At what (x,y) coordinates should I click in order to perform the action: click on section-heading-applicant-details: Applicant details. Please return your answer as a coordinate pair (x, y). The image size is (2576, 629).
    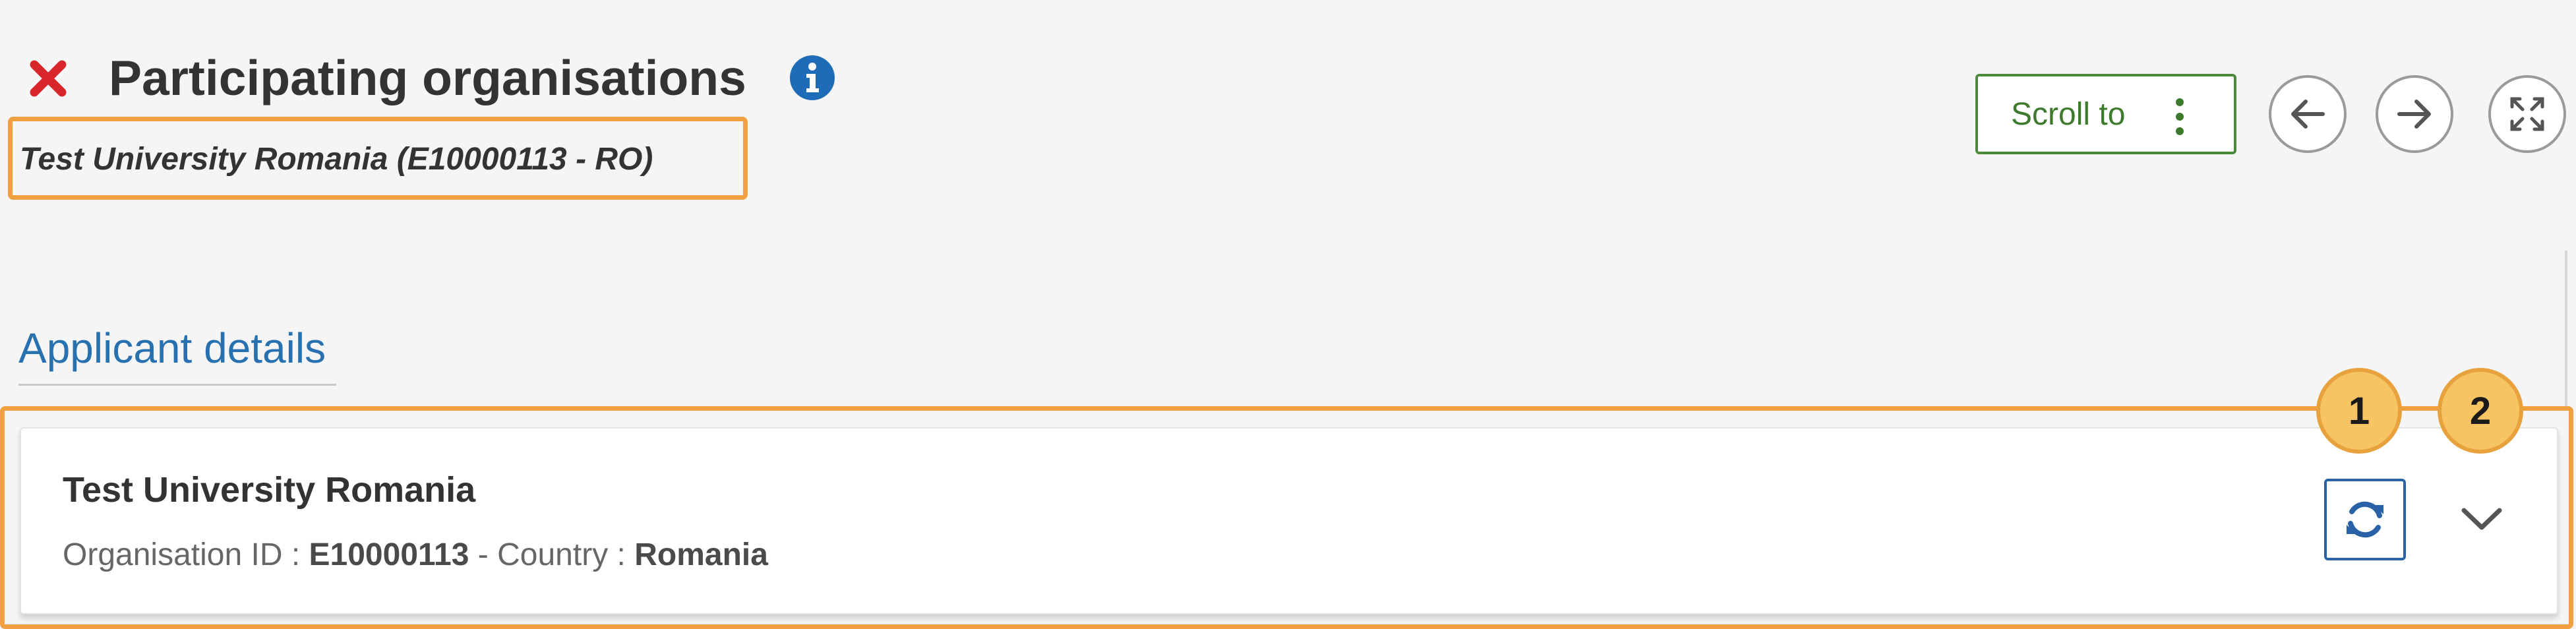
    Looking at the image, I should click on (172, 348).